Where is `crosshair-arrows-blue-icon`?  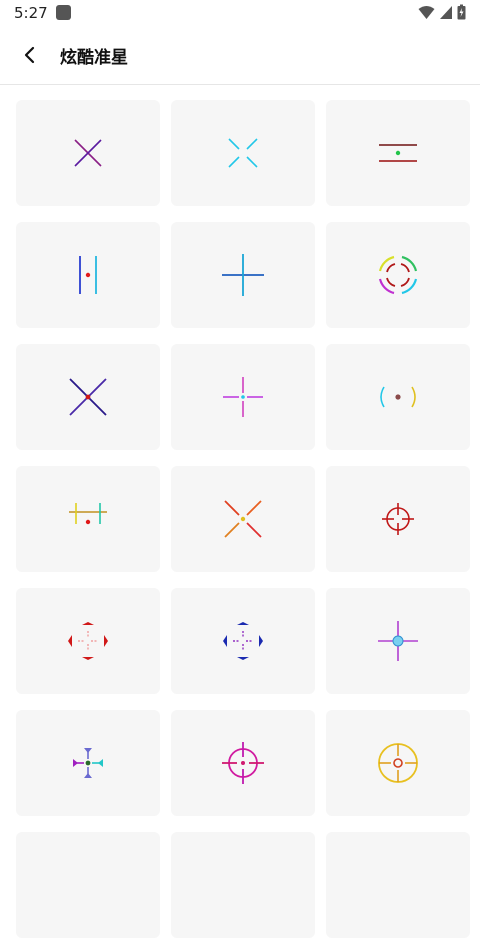
crosshair-arrows-blue-icon is located at coordinates (243, 641).